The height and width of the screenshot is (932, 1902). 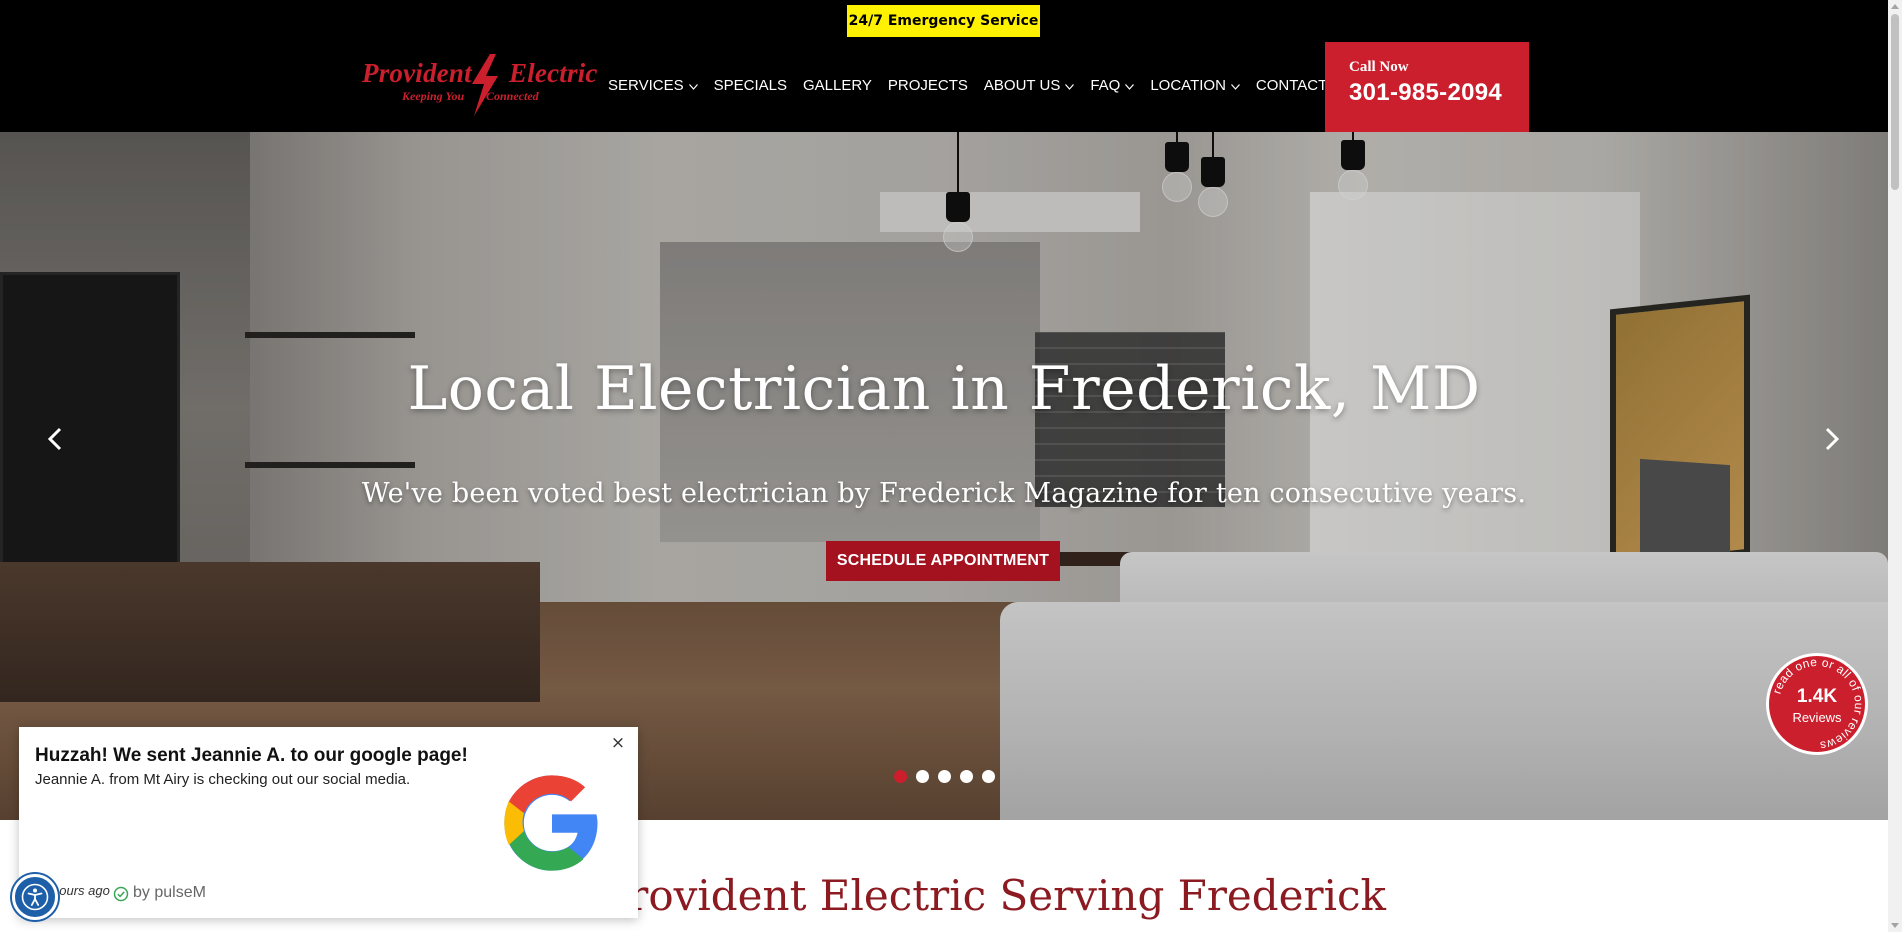 I want to click on nav-gallery-label: GALLERY, so click(x=837, y=85).